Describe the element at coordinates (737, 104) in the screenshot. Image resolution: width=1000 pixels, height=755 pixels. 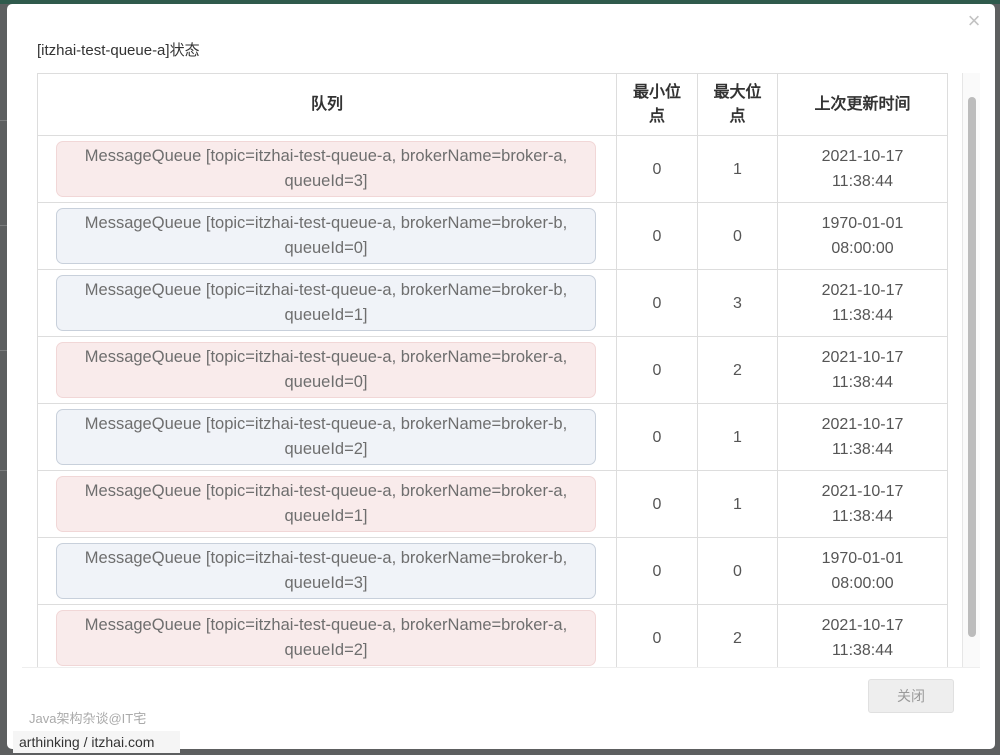
I see `header-max-offset: 最大位点` at that location.